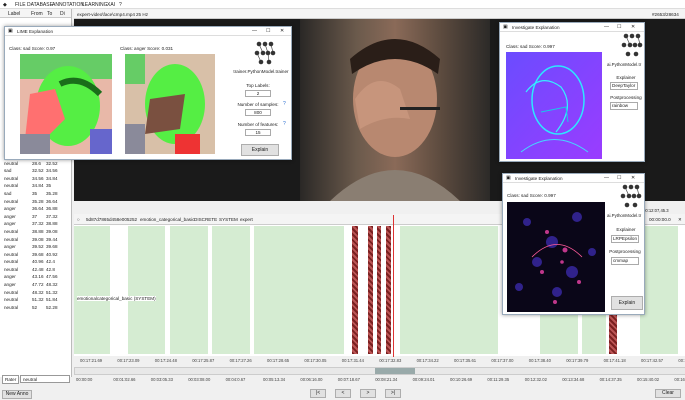  I want to click on row-cell: 39.68, so click(38, 254).